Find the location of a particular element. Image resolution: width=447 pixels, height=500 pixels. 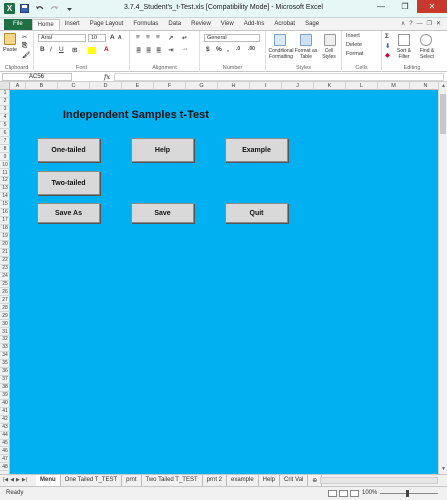

row-header: 38 is located at coordinates (5, 388).